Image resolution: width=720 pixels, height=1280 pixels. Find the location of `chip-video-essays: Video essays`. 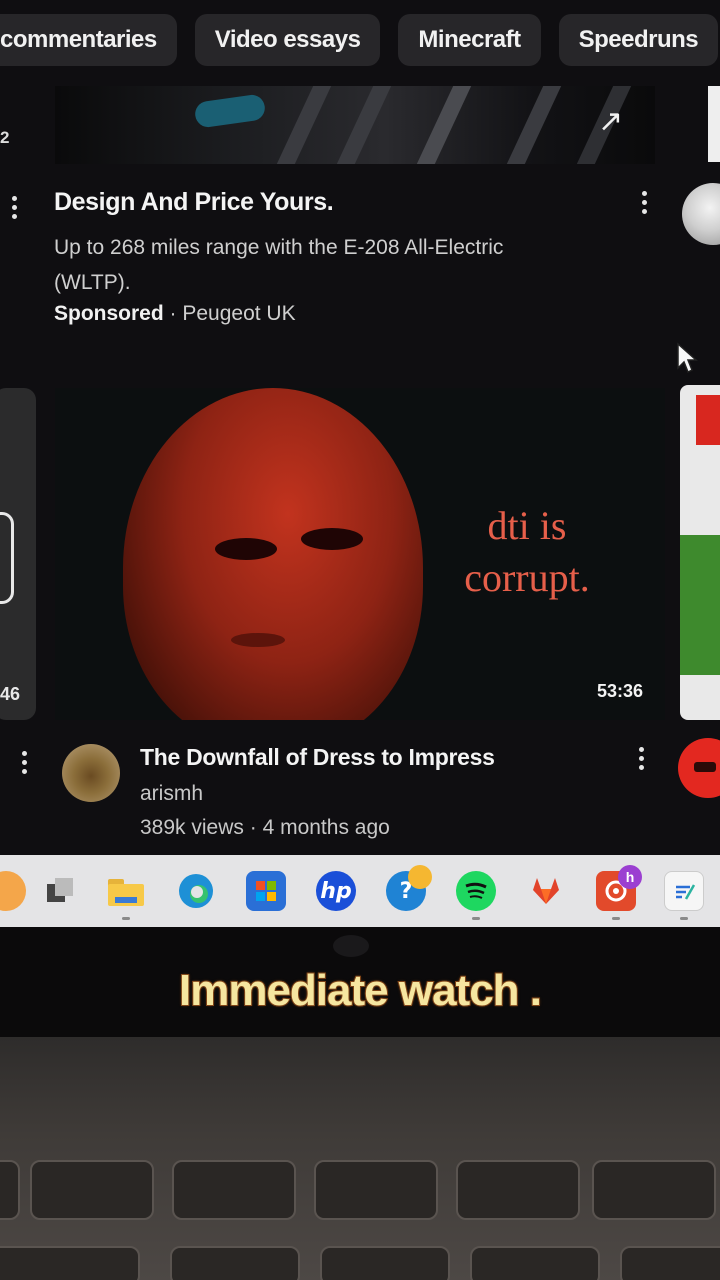

chip-video-essays: Video essays is located at coordinates (287, 40).